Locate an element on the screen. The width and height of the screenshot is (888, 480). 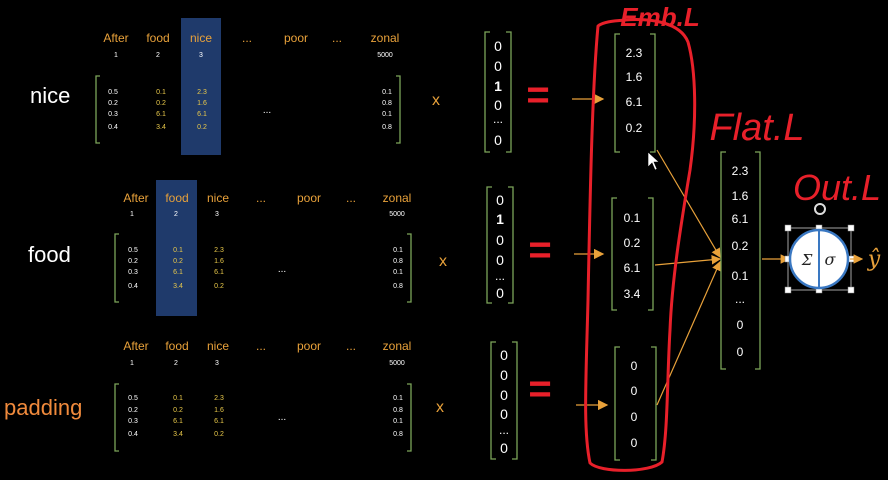
embedding-value: 0.1 is located at coordinates (632, 218).